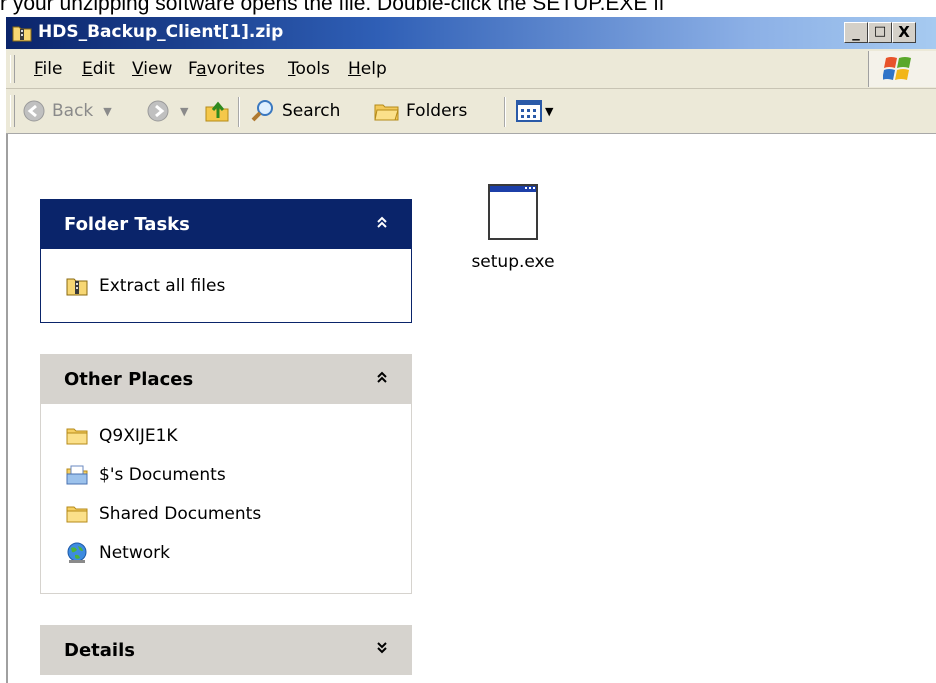 The height and width of the screenshot is (683, 936). What do you see at coordinates (184, 111) in the screenshot?
I see `forward-dropdown-icon: ▼` at bounding box center [184, 111].